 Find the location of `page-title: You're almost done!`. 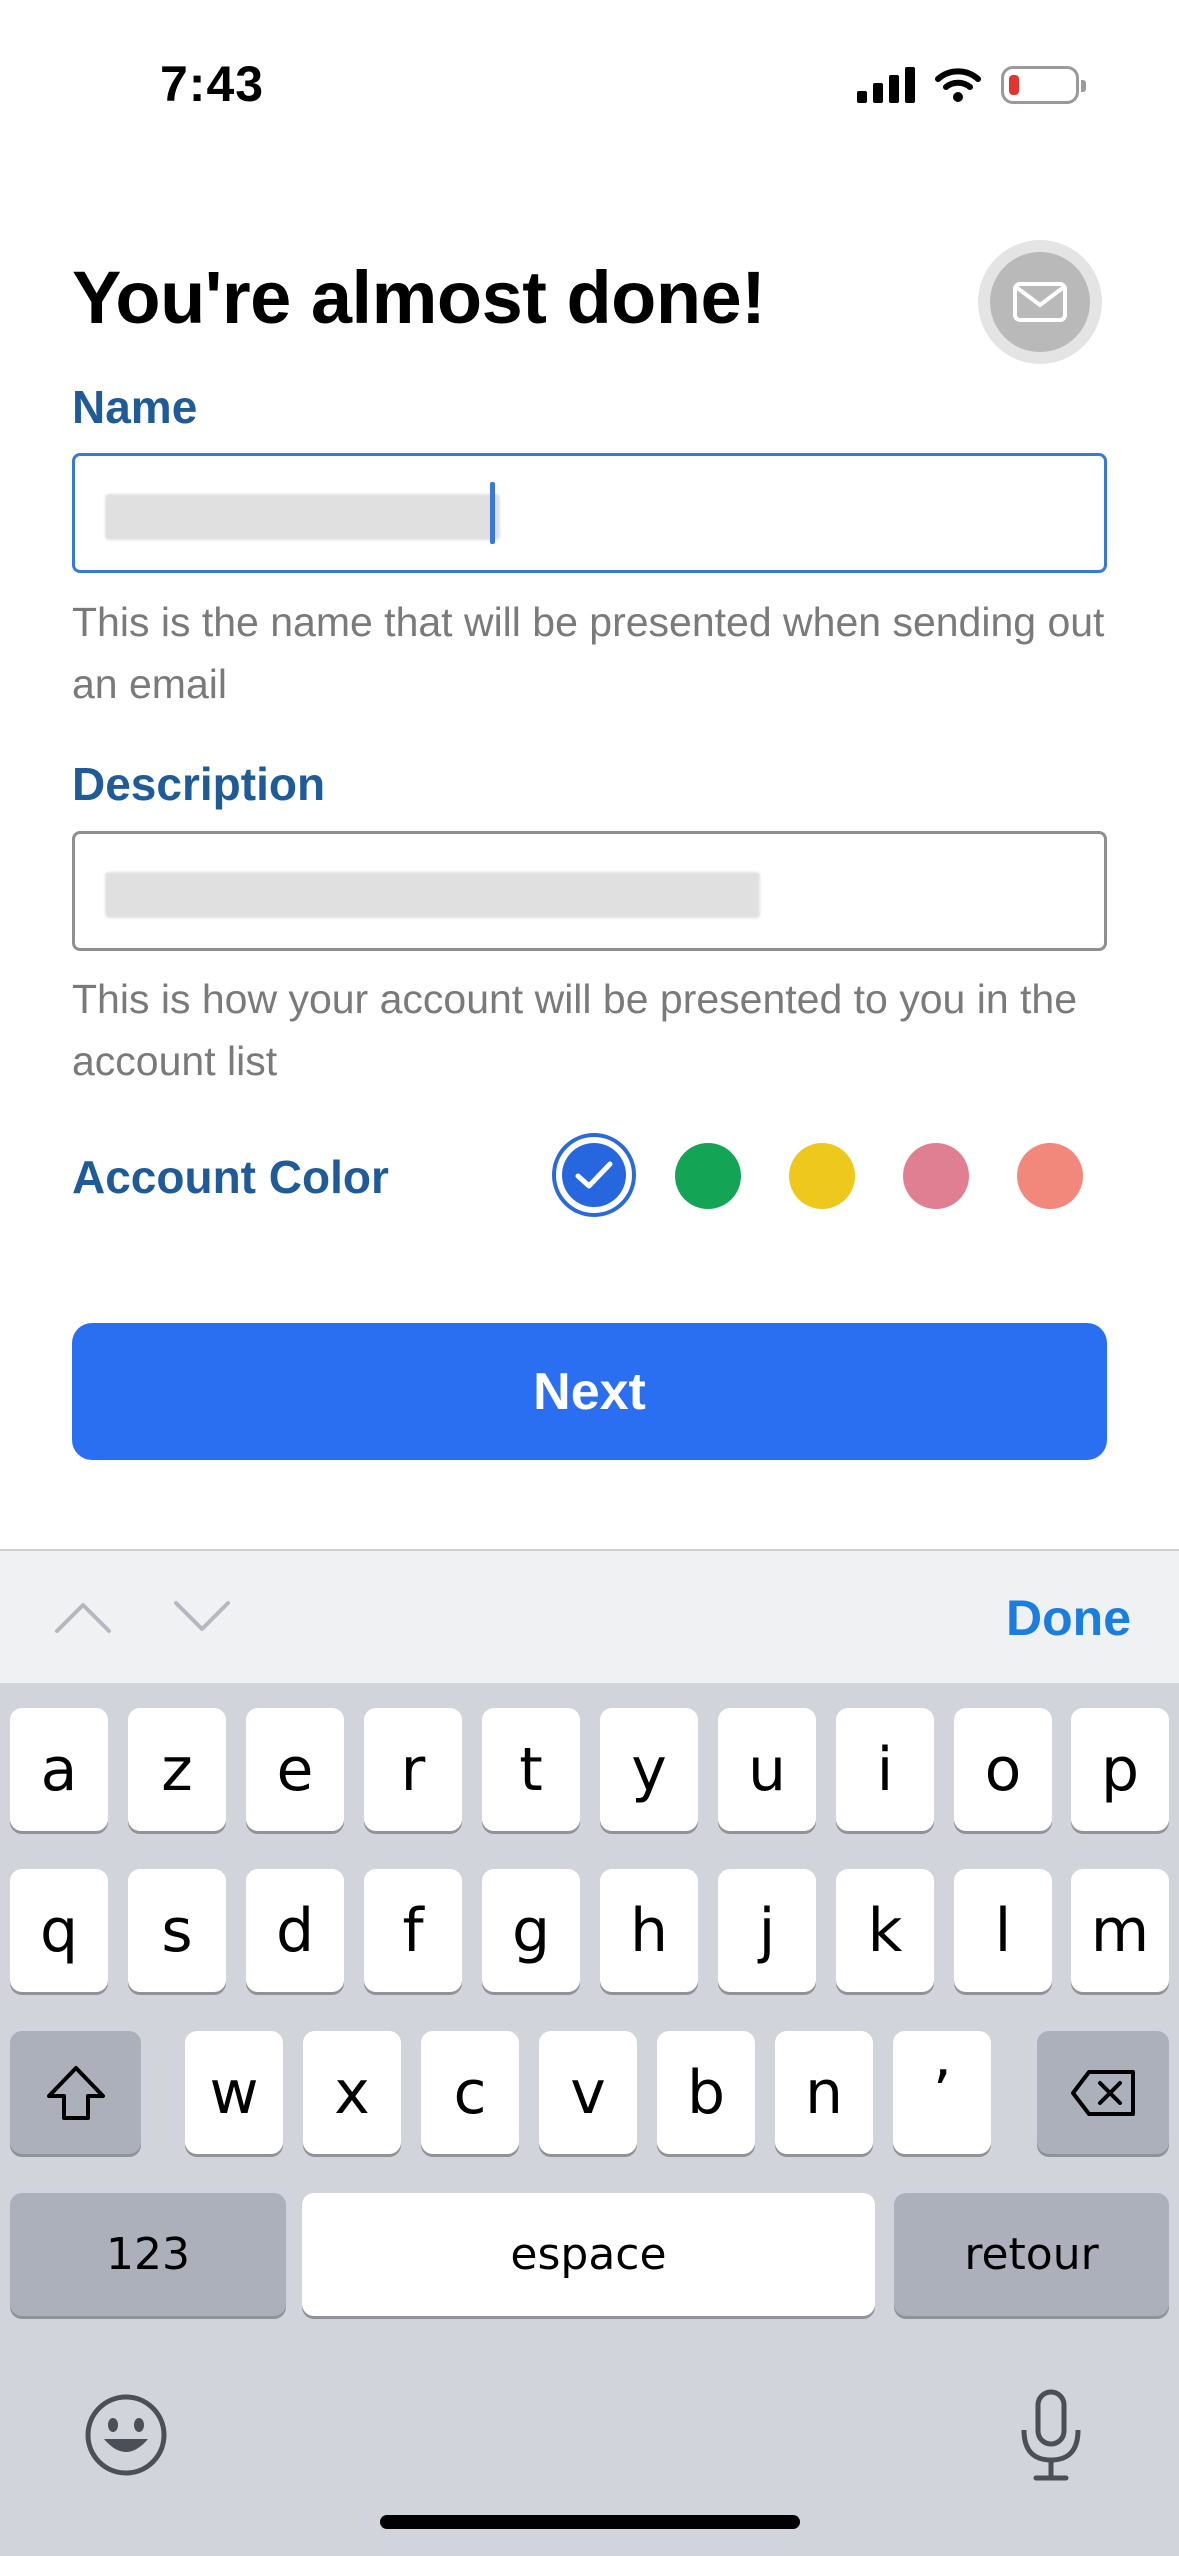

page-title: You're almost done! is located at coordinates (419, 297).